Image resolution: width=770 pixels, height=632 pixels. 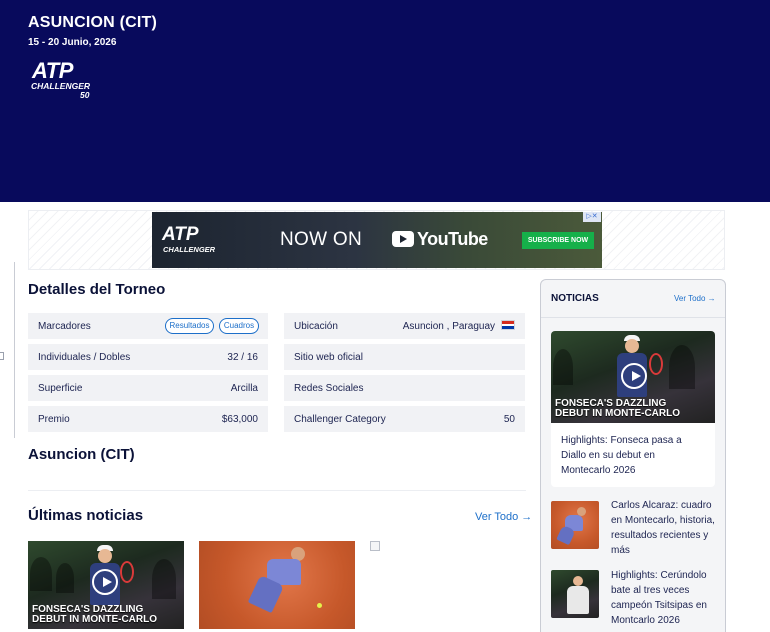 I want to click on detail-label: Sitio web oficial, so click(x=328, y=357).